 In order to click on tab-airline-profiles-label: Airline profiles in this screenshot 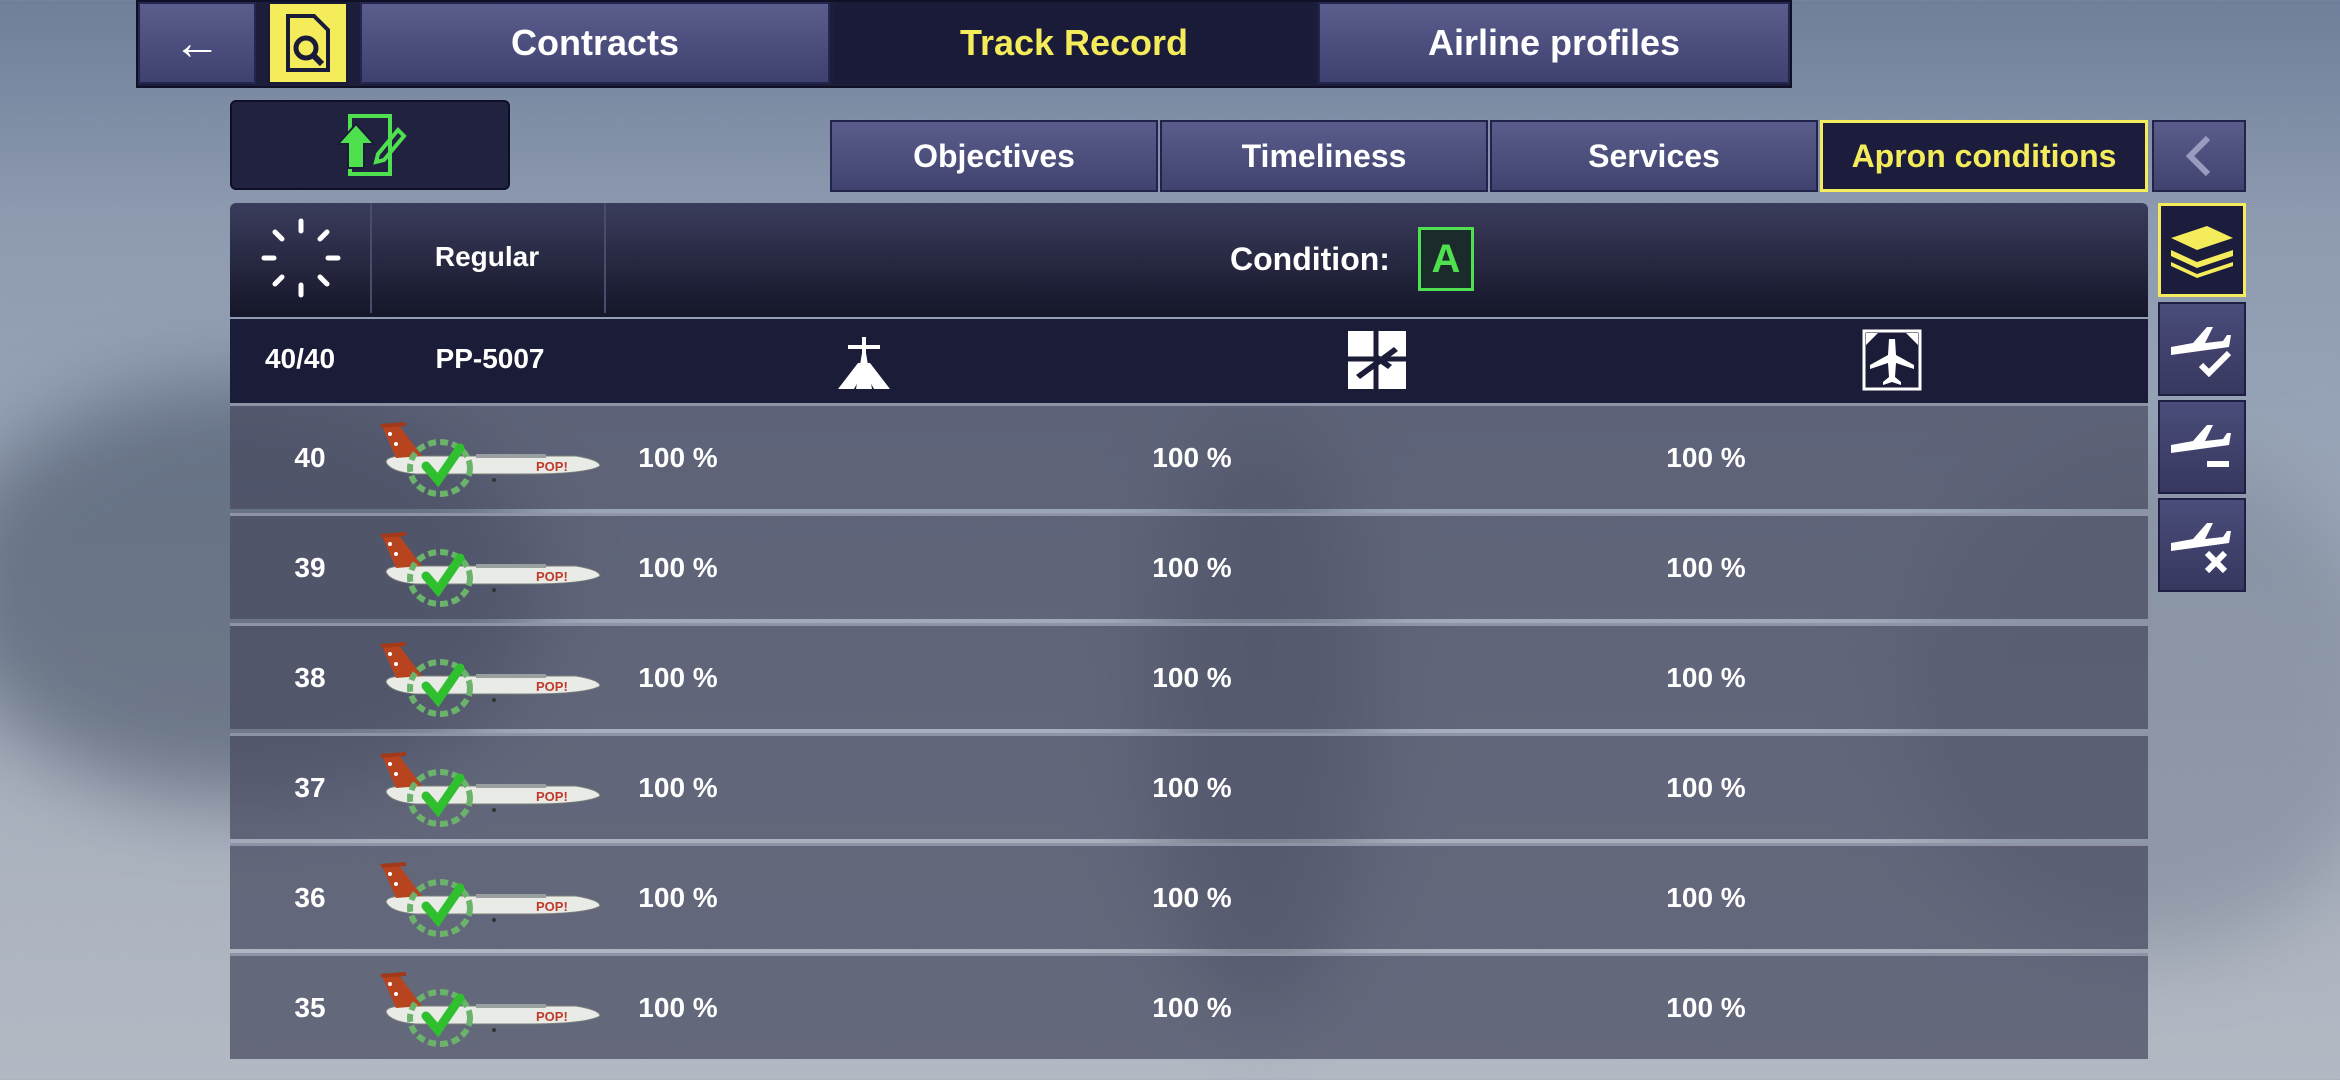, I will do `click(1554, 42)`.